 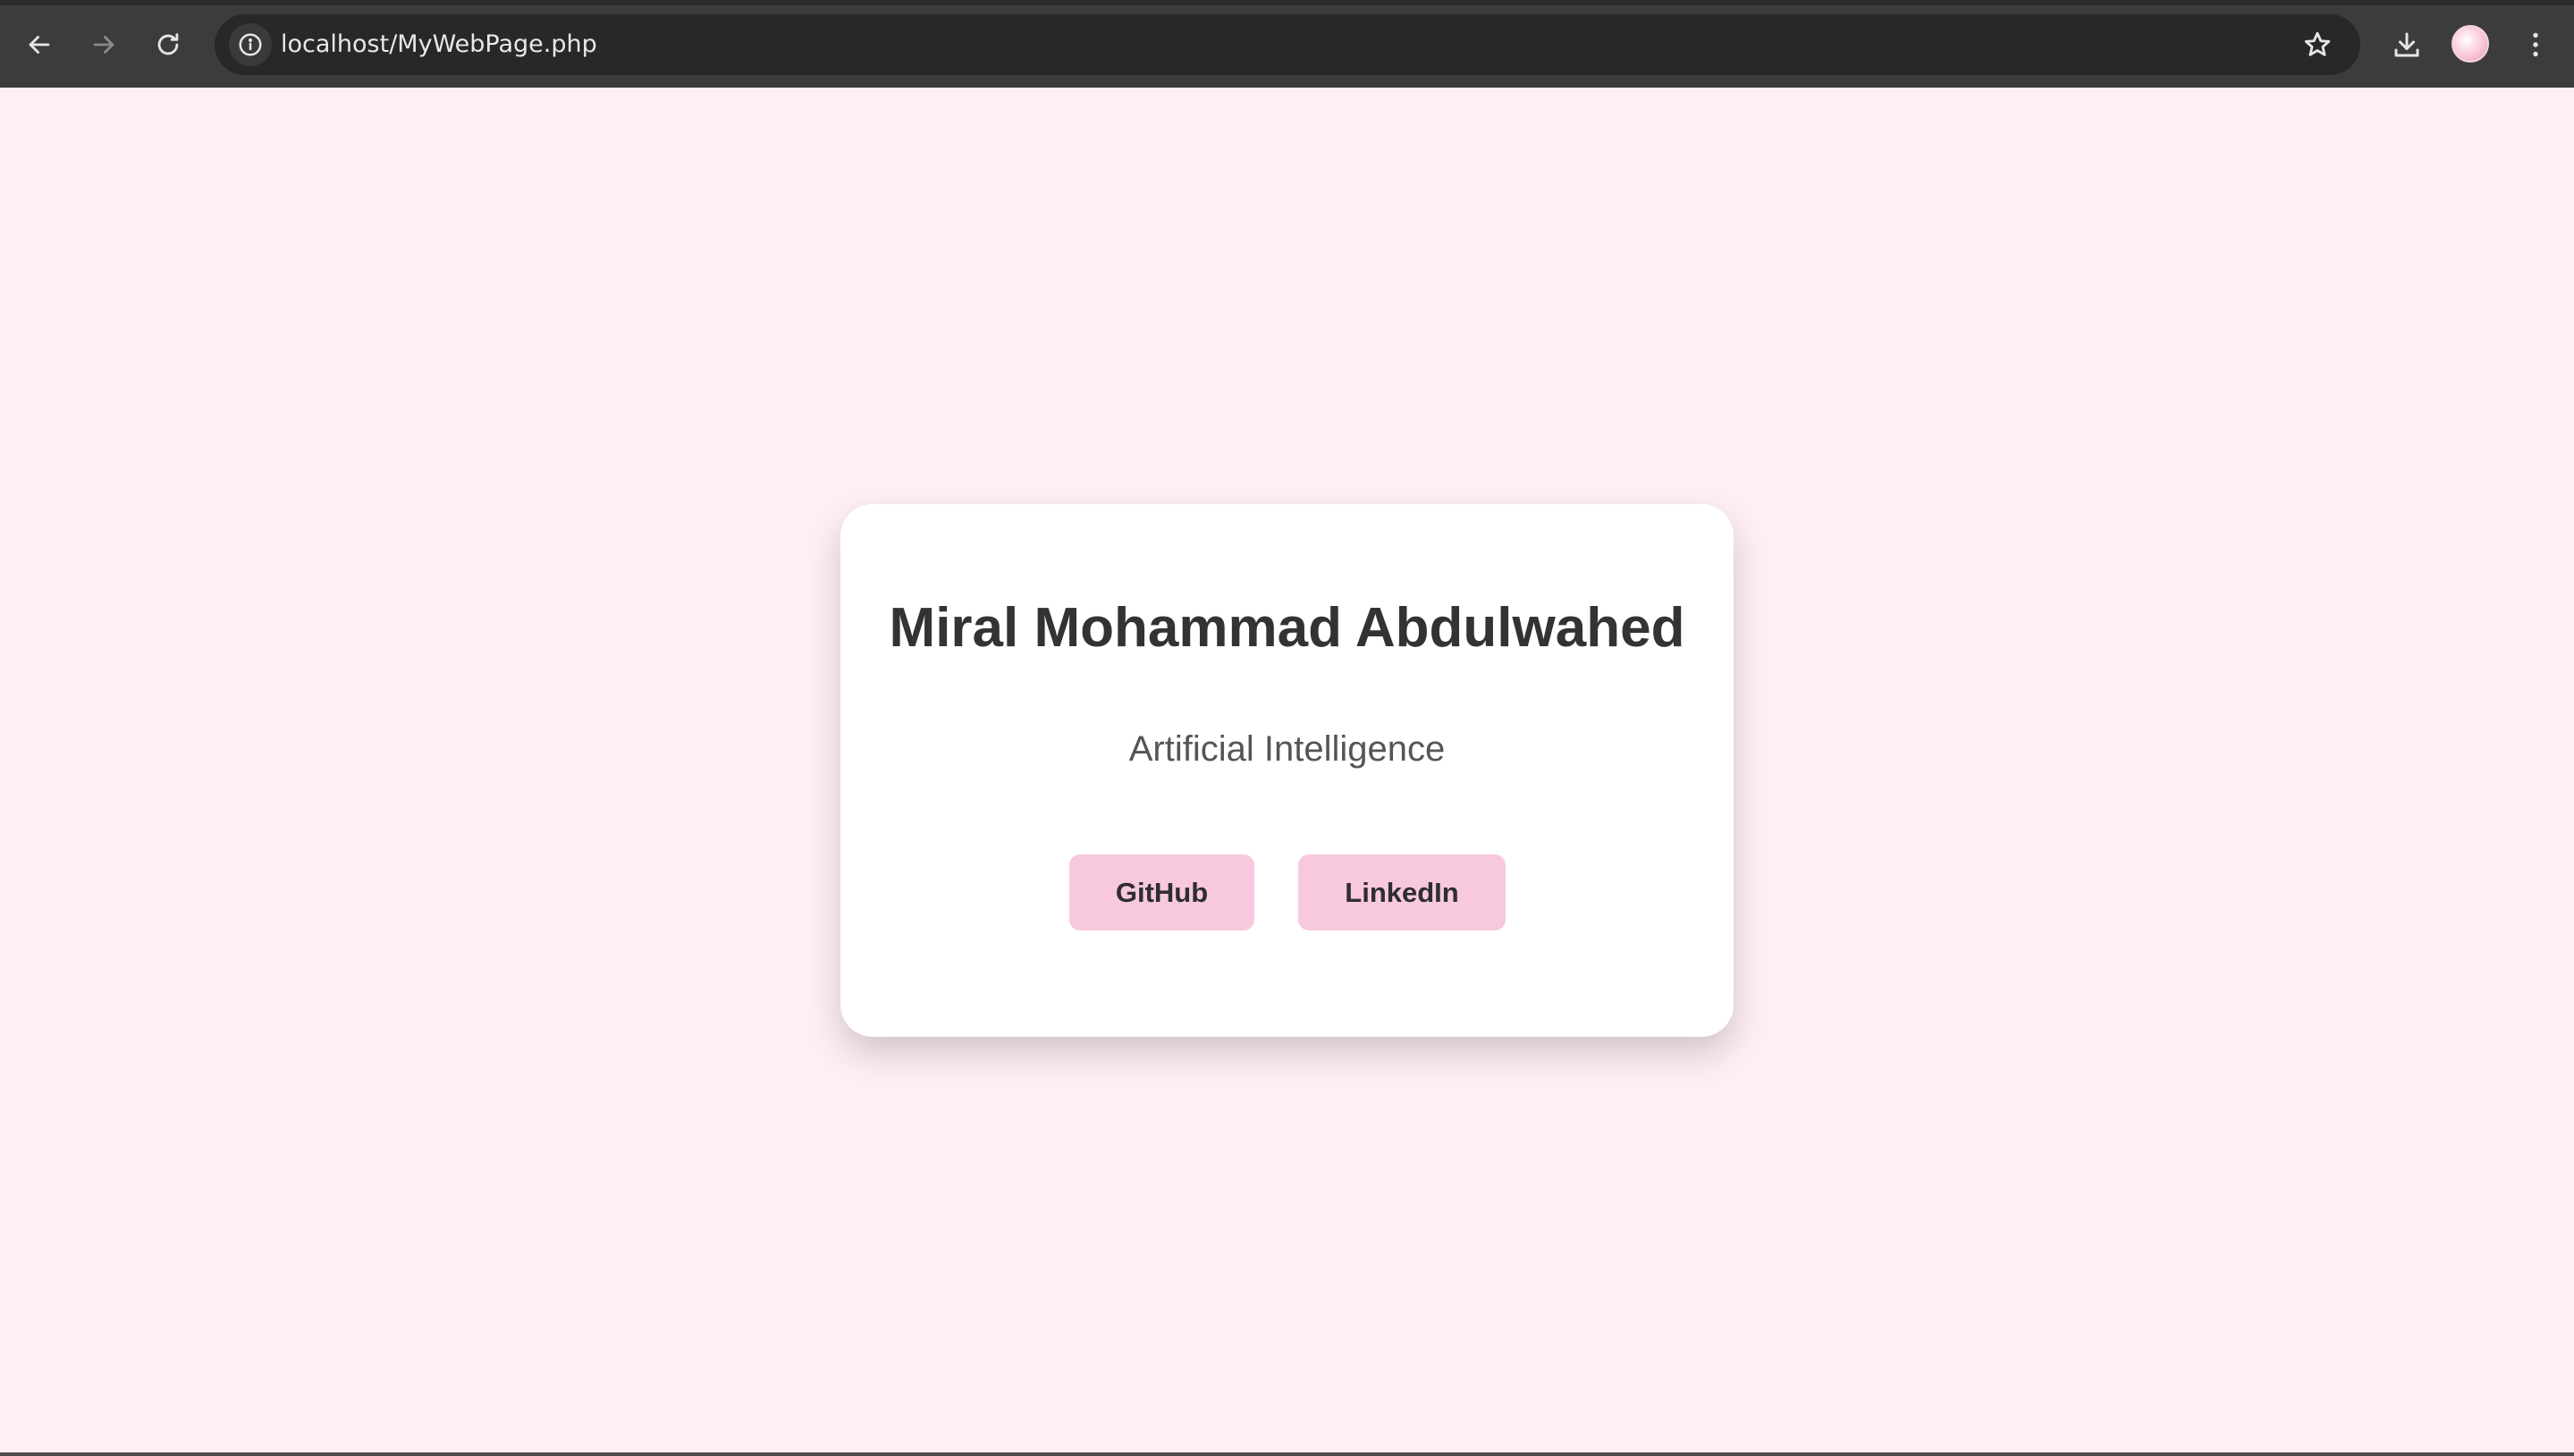 What do you see at coordinates (2470, 44) in the screenshot?
I see `profile-avatar` at bounding box center [2470, 44].